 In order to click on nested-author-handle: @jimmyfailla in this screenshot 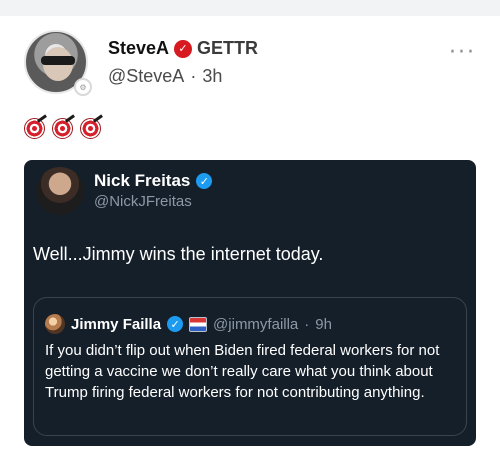, I will do `click(255, 324)`.